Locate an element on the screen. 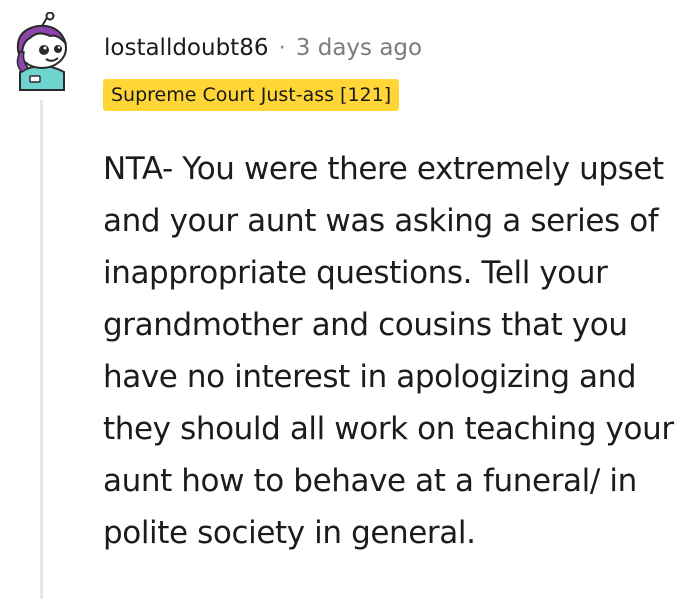 The width and height of the screenshot is (700, 599). snoo-avatar-icon is located at coordinates (42, 52).